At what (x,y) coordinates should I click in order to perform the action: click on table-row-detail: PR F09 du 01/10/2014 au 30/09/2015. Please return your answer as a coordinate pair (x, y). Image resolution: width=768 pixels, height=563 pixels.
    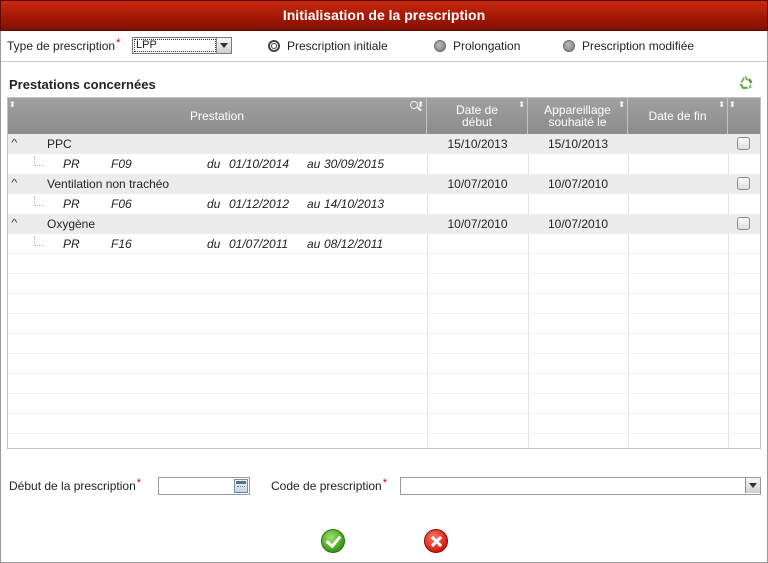
    Looking at the image, I should click on (384, 164).